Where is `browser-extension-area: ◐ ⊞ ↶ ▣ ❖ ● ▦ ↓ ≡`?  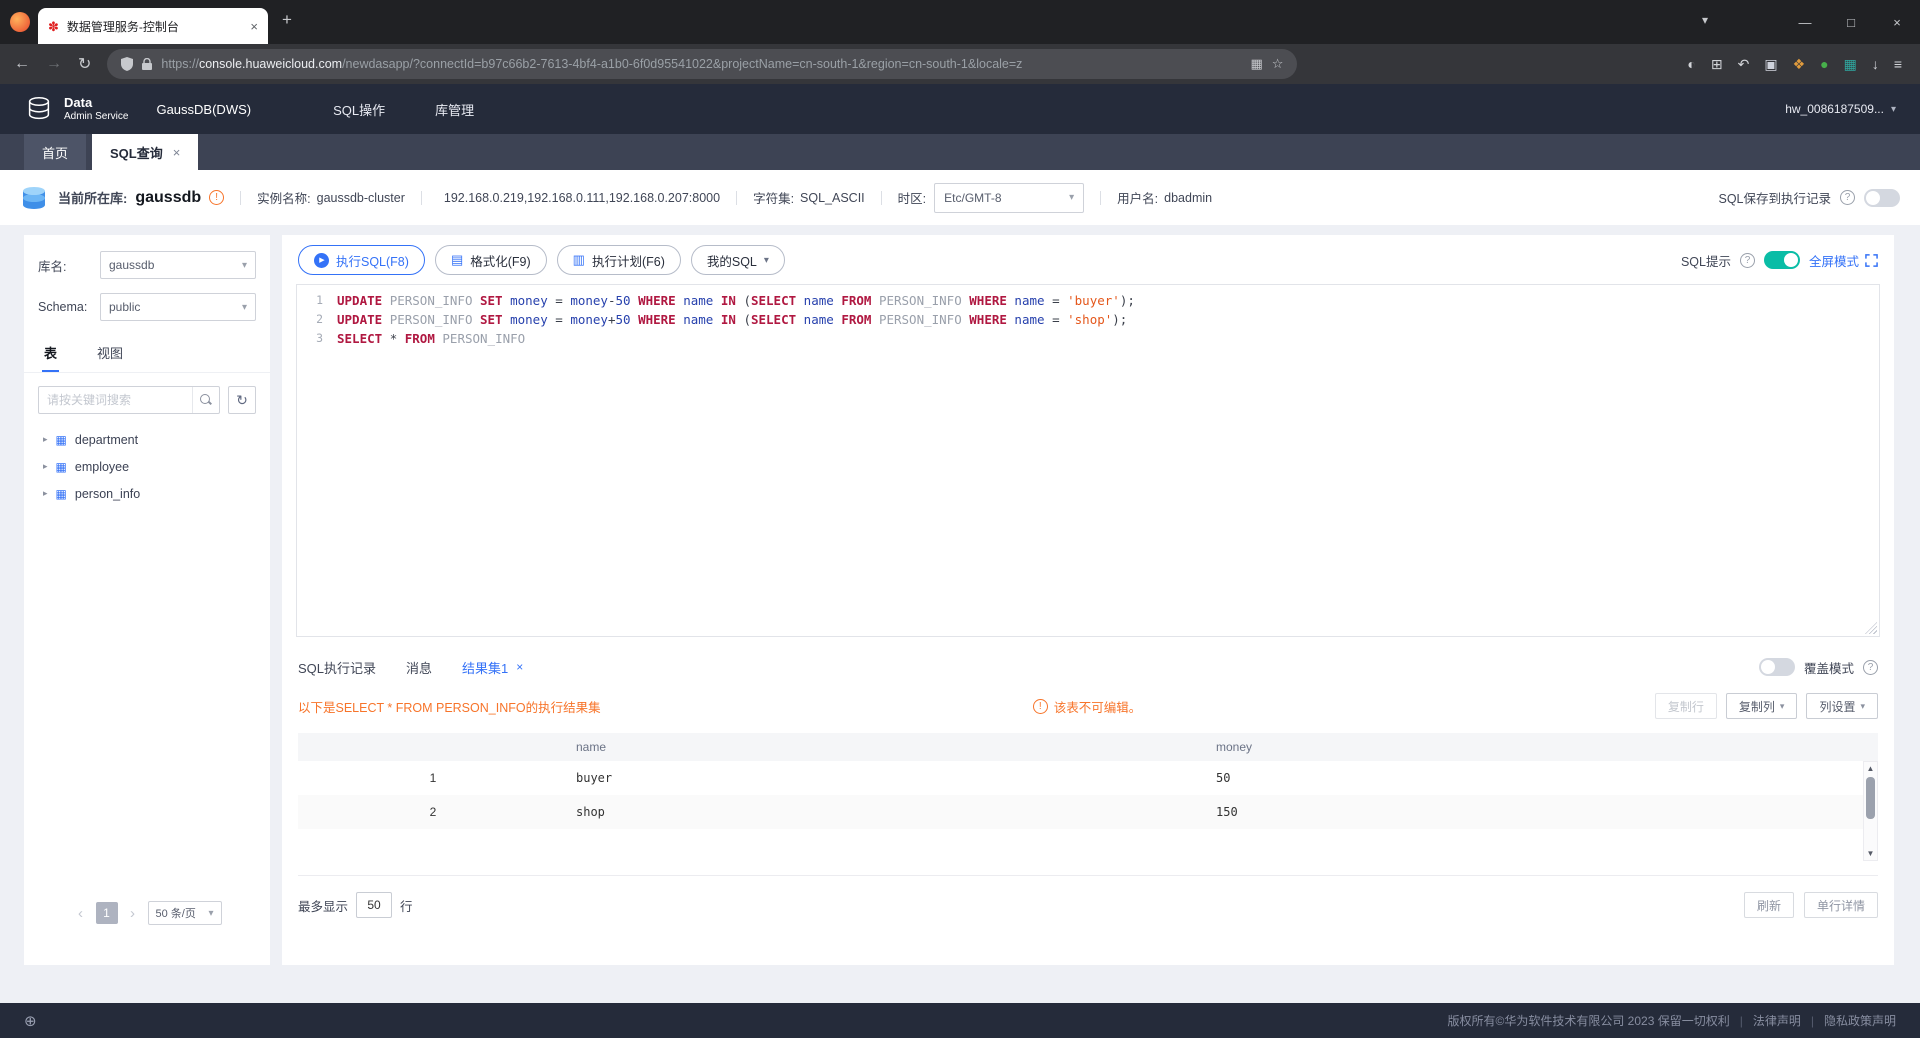
browser-extension-area: ◐ ⊞ ↶ ▣ ❖ ● ▦ ↓ ≡ is located at coordinates (1796, 64).